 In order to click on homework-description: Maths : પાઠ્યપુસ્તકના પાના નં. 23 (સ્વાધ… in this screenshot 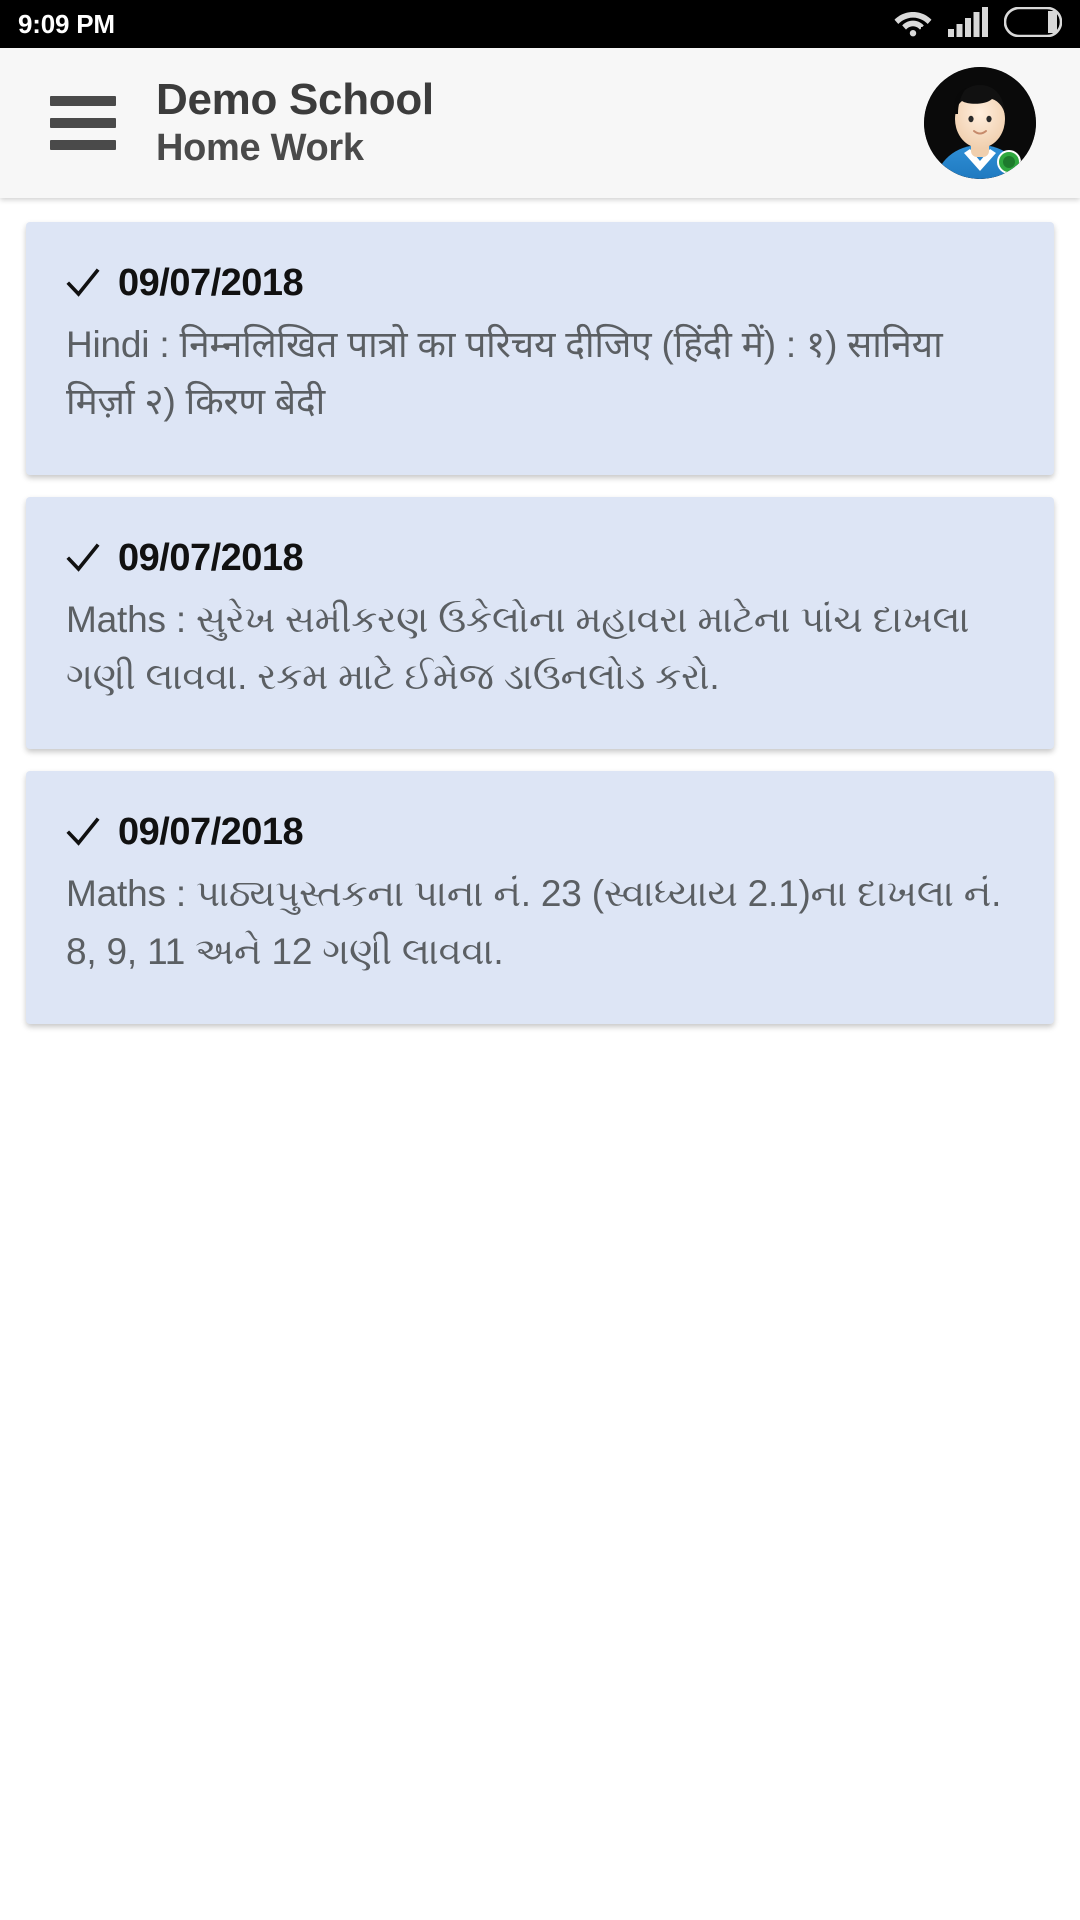, I will do `click(534, 922)`.